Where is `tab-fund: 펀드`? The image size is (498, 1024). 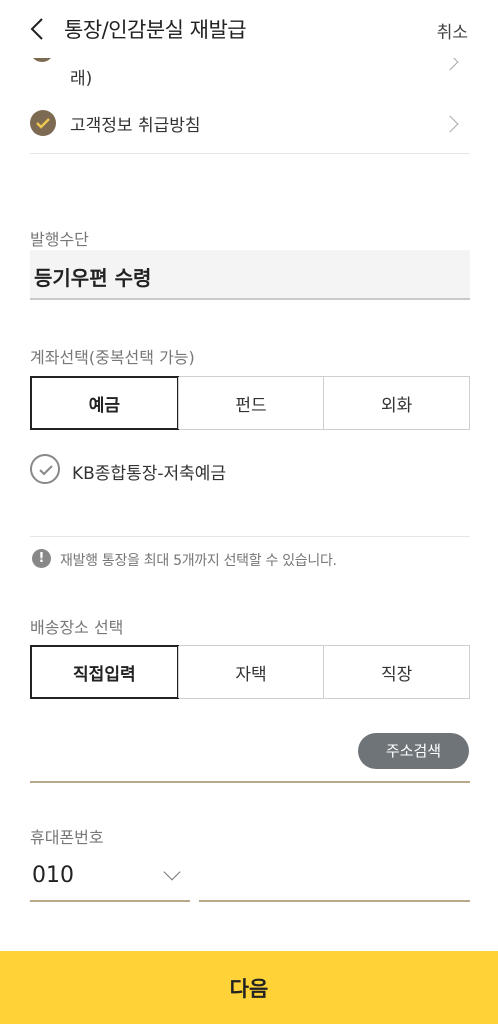
tab-fund: 펀드 is located at coordinates (250, 403).